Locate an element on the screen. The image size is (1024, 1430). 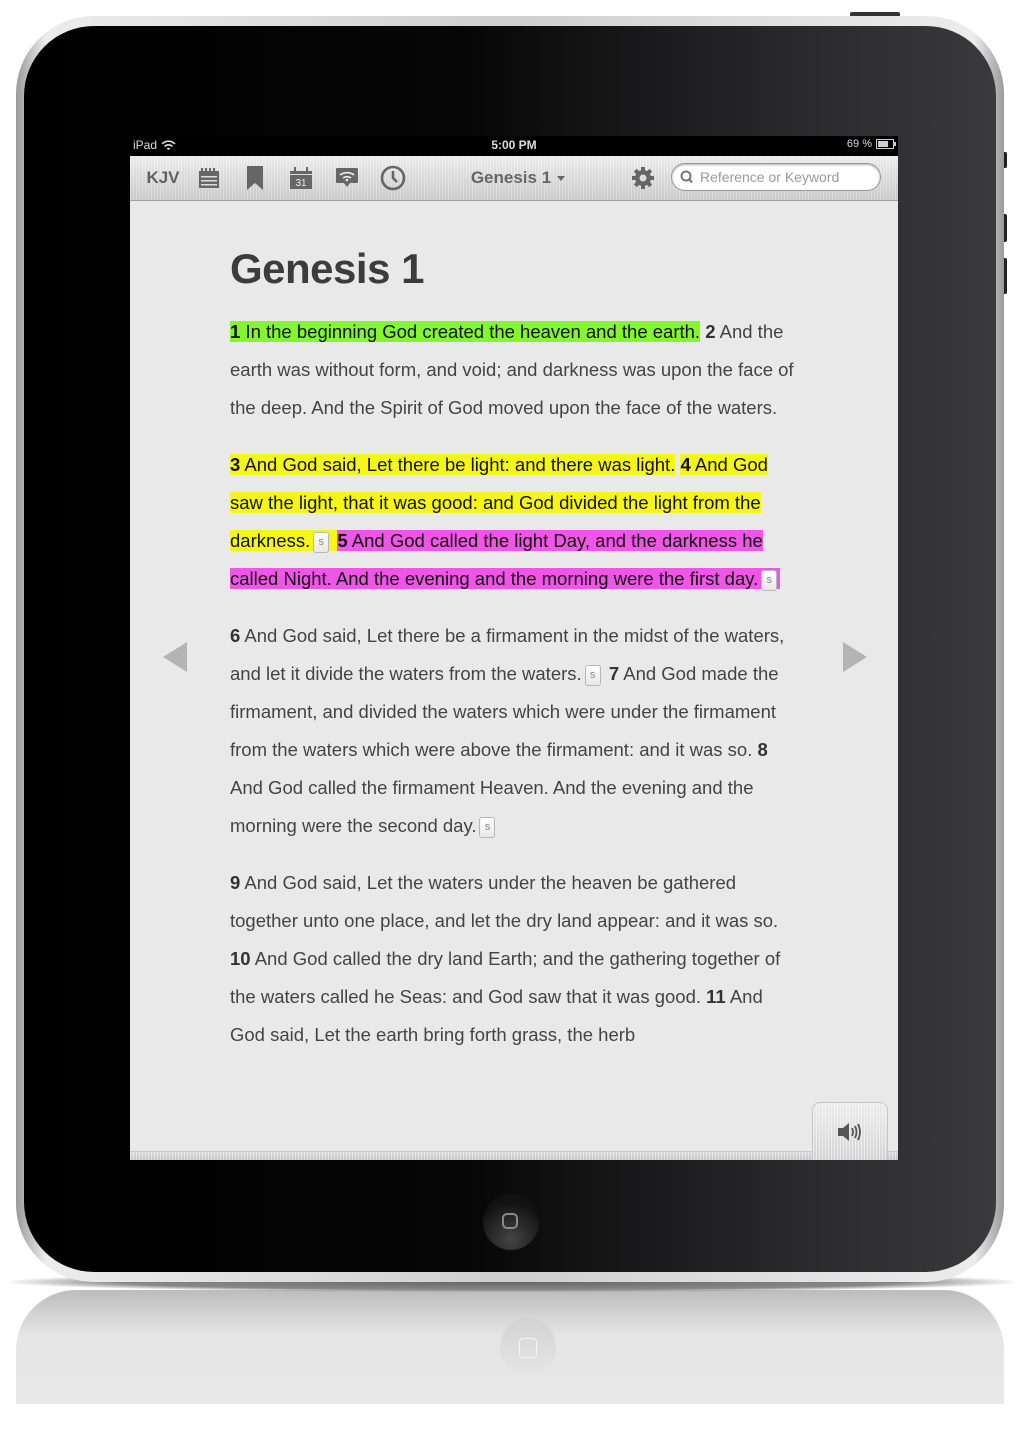
verse-number: 2 is located at coordinates (710, 331).